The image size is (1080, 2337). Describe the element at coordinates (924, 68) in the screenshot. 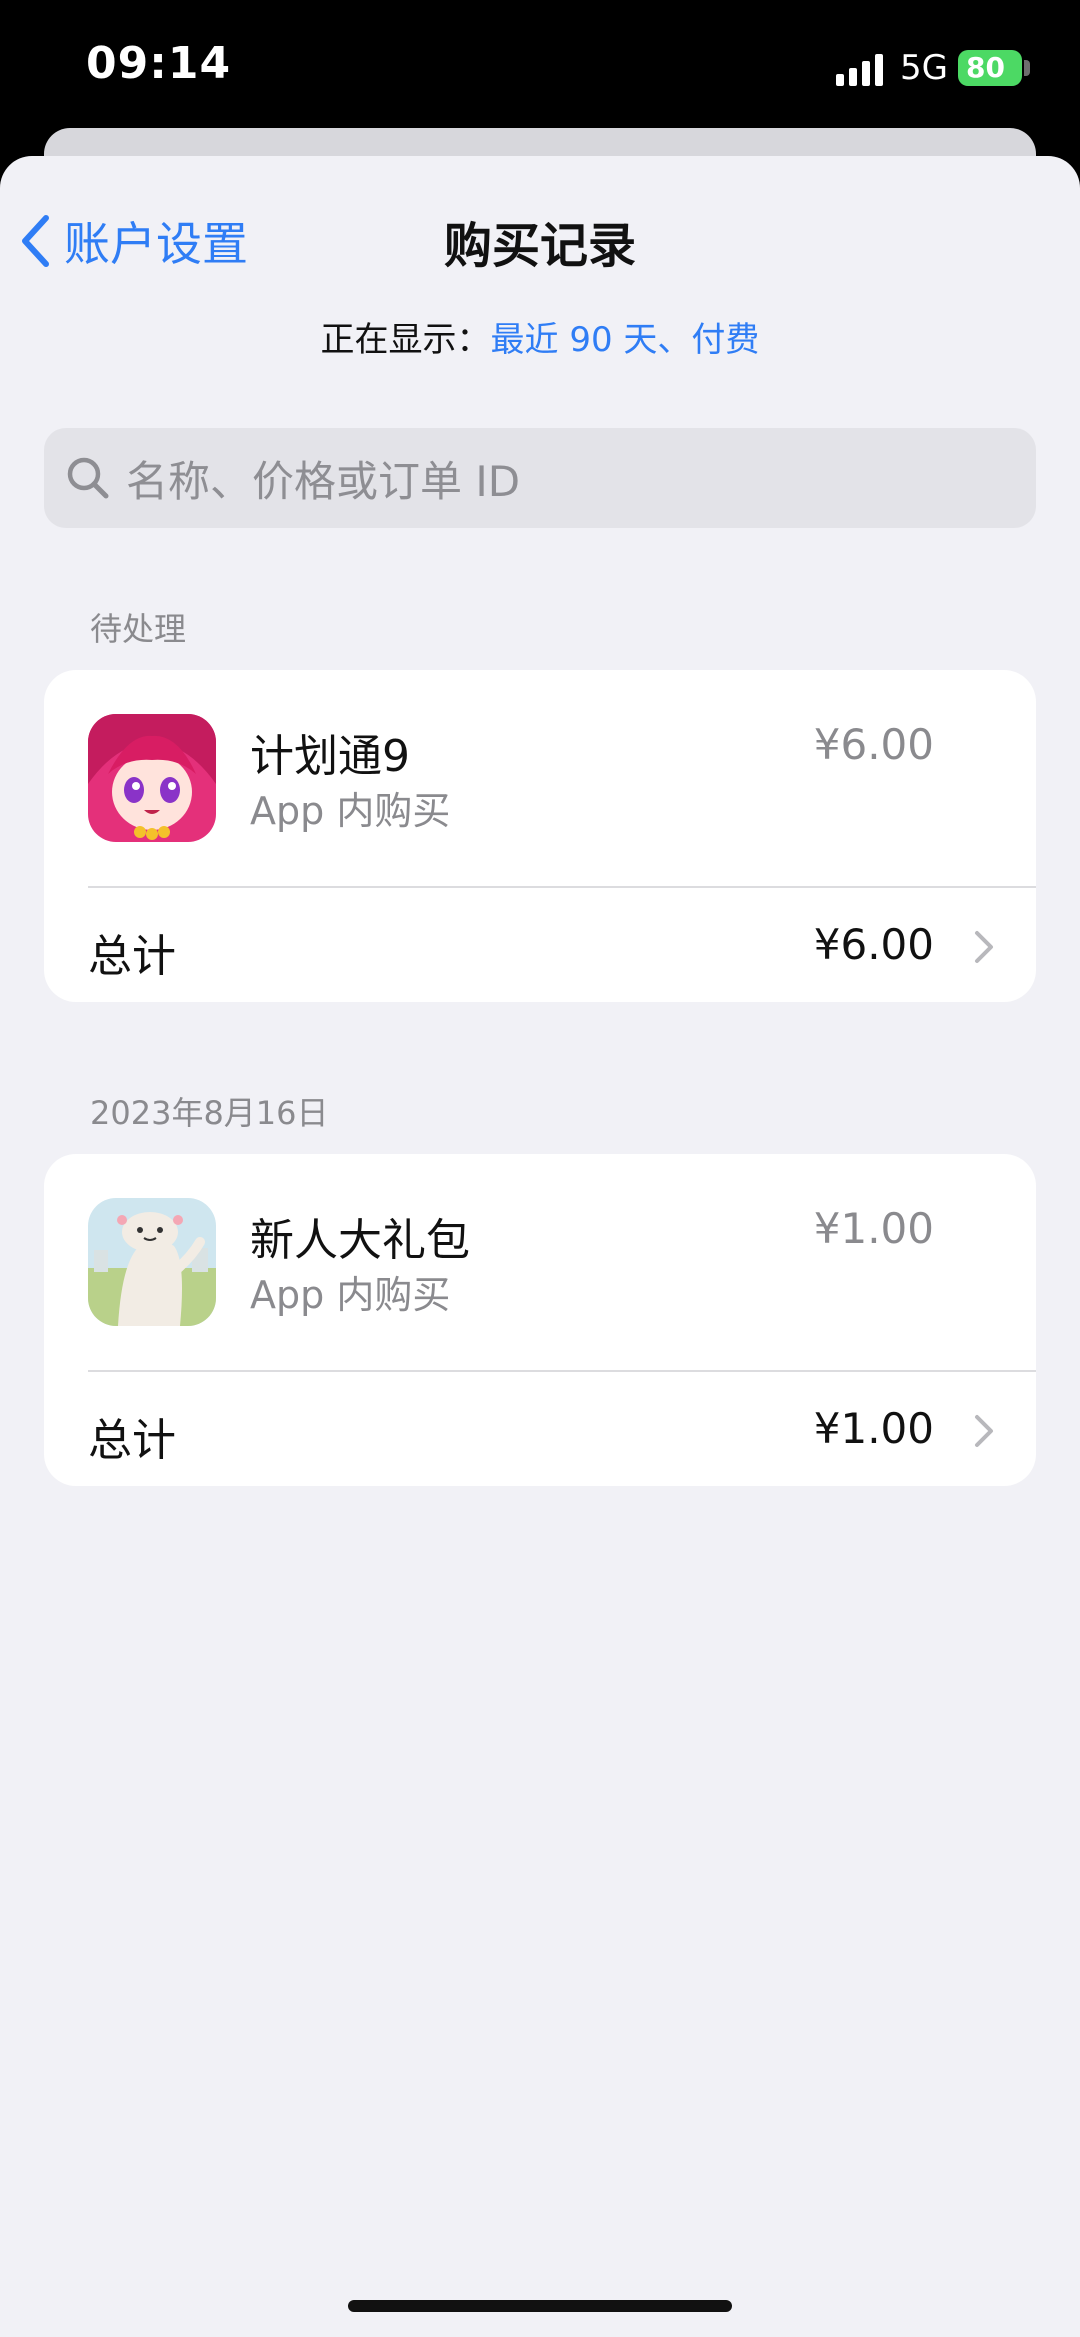

I see `network-type: 5G` at that location.